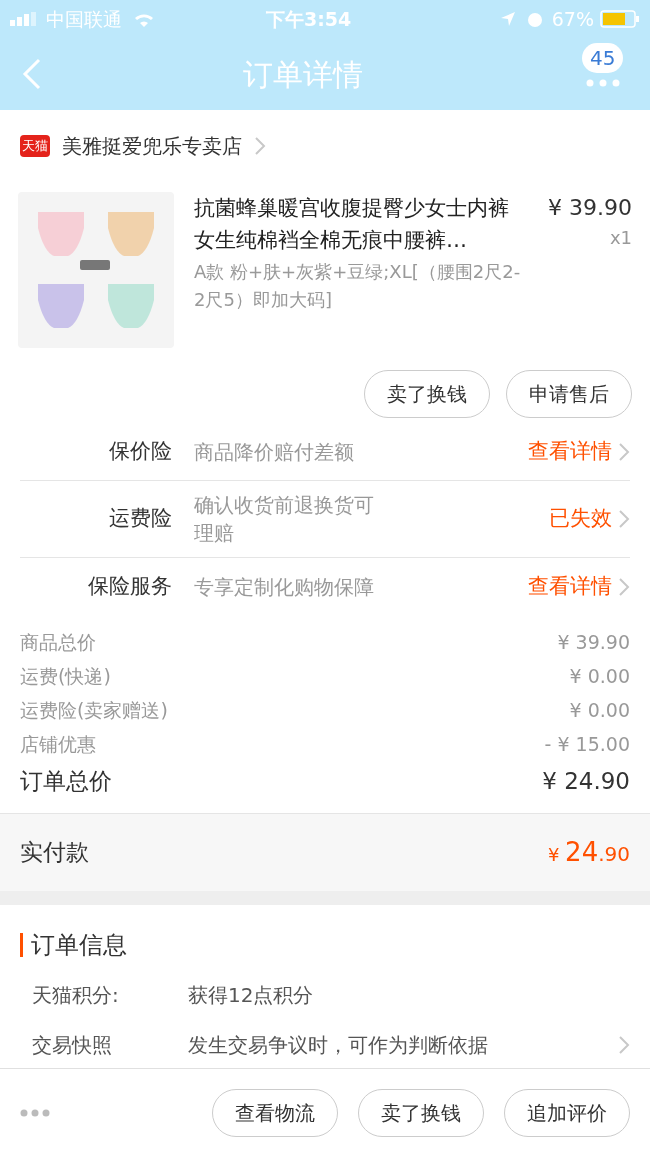 The width and height of the screenshot is (650, 1156). I want to click on product-quantity: x1, so click(620, 238).